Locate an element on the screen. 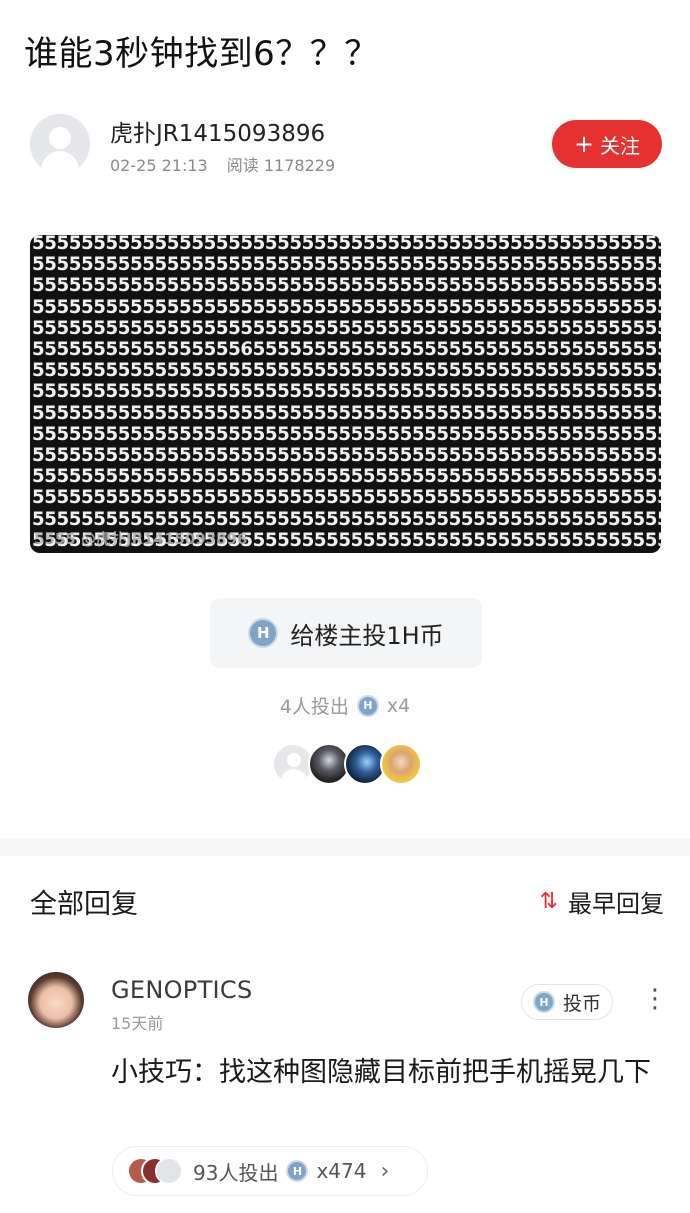 The height and width of the screenshot is (1213, 690). author-avatar is located at coordinates (60, 144).